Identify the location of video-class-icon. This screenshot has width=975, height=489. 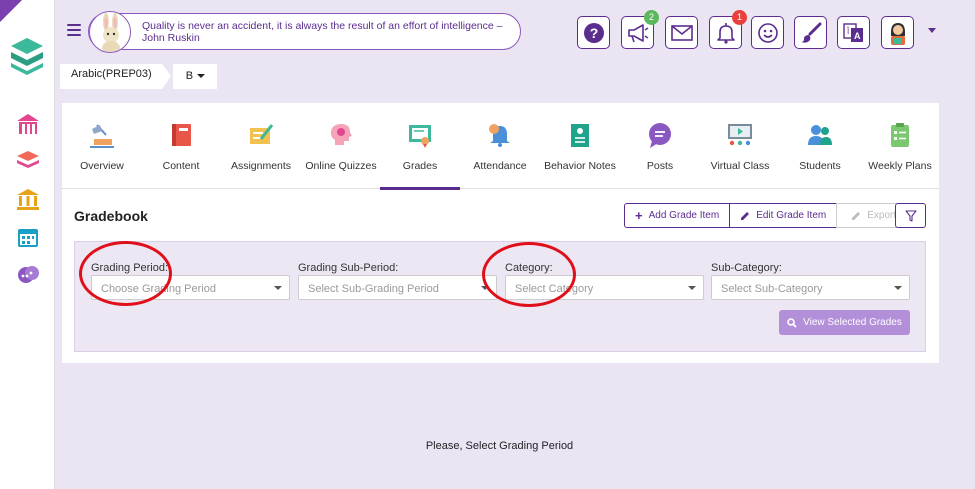
(740, 135).